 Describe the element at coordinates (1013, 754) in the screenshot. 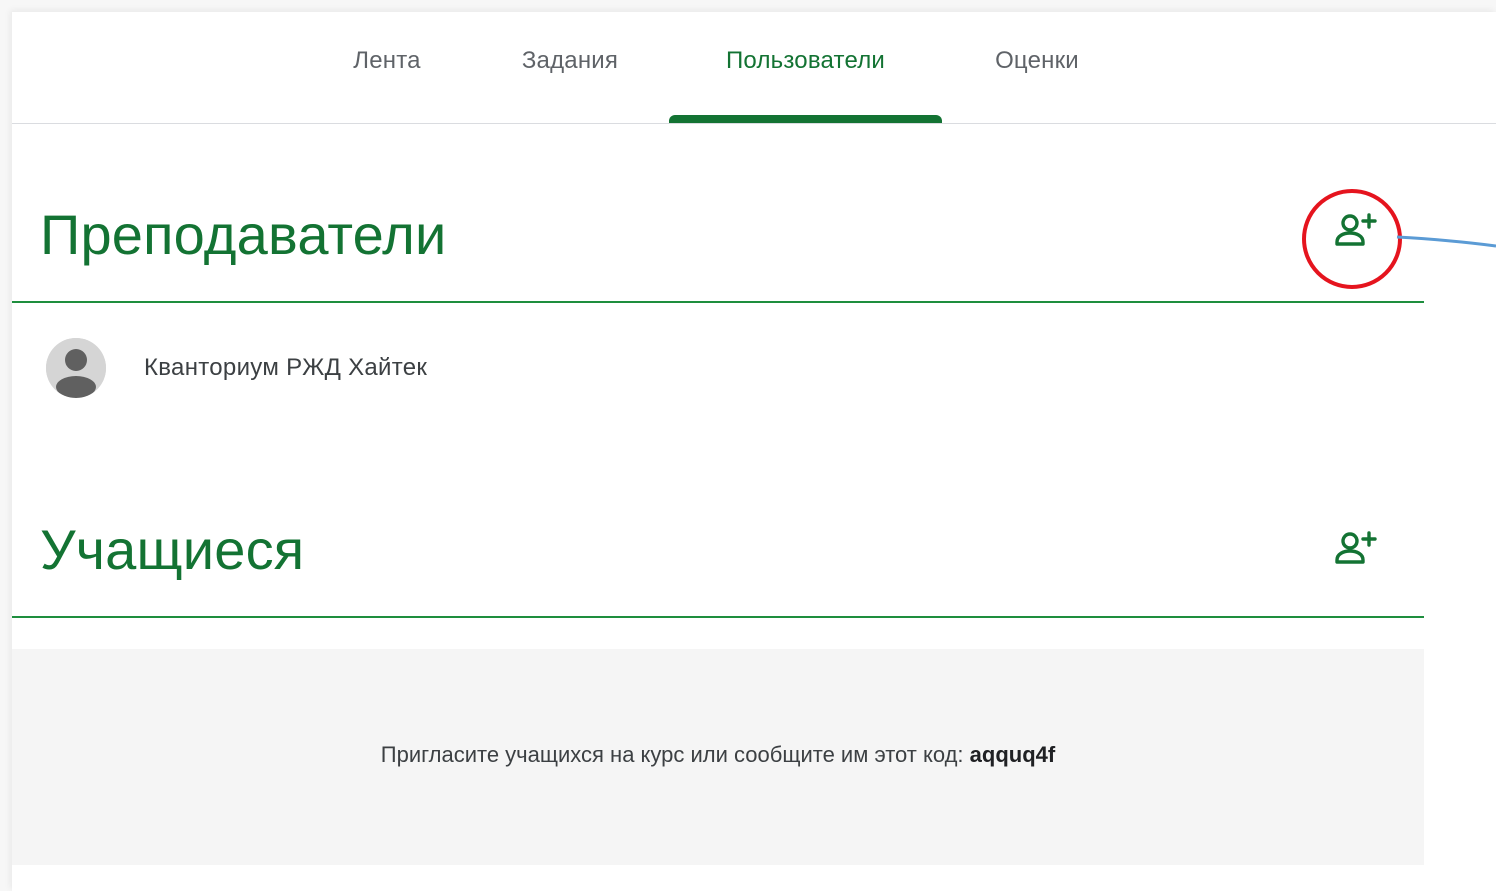

I see `class-code: aqquq4f` at that location.